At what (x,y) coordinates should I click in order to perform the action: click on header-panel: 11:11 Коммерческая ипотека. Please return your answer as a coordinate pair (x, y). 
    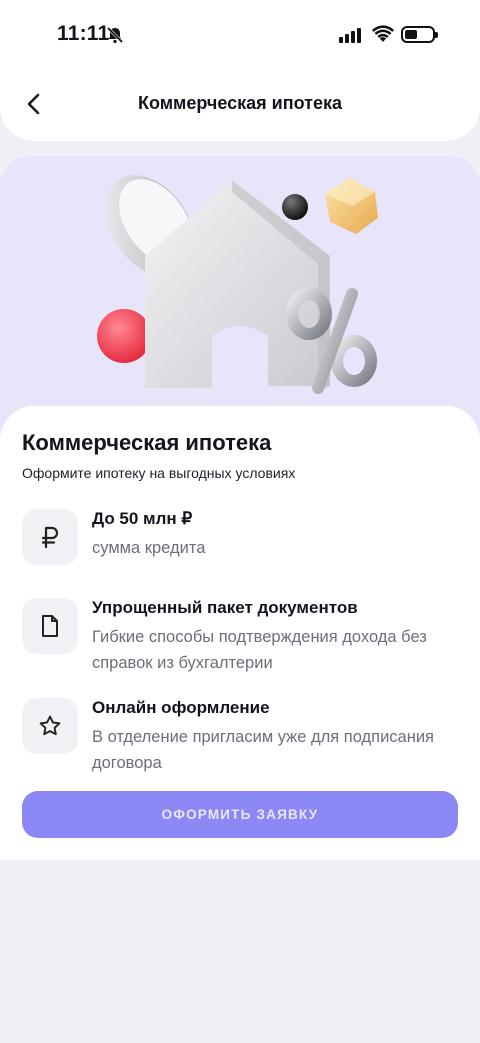
    Looking at the image, I should click on (240, 70).